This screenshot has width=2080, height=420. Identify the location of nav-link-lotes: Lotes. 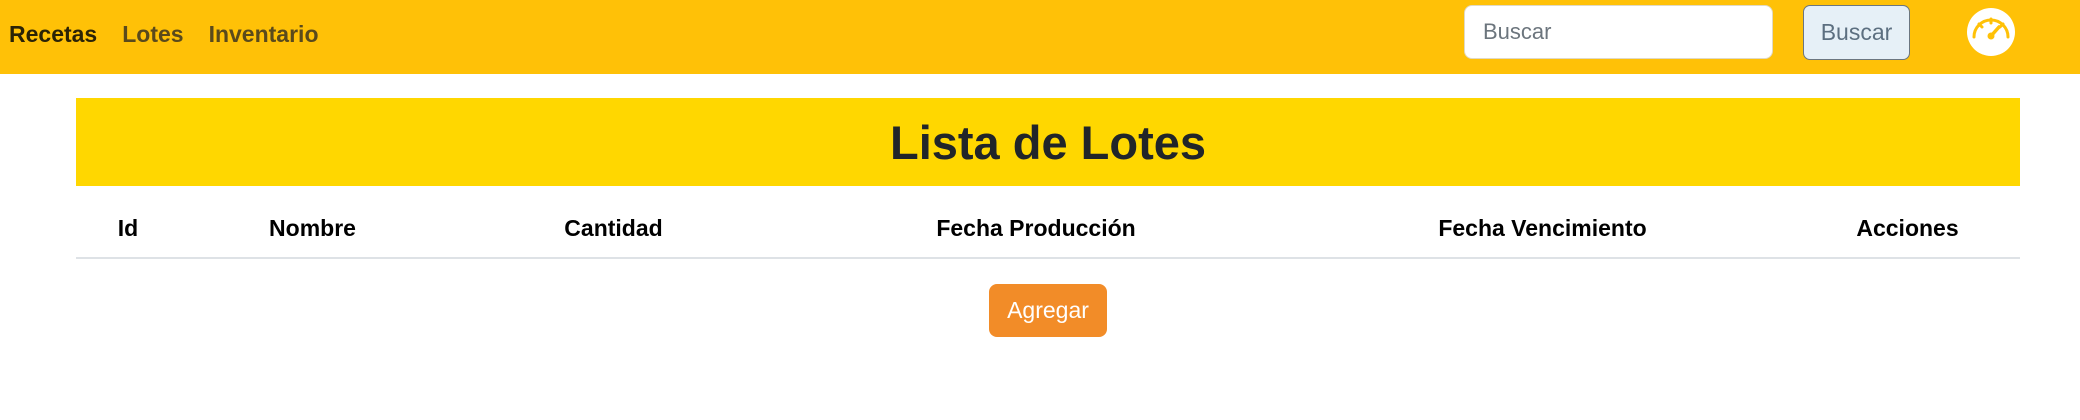
(152, 34).